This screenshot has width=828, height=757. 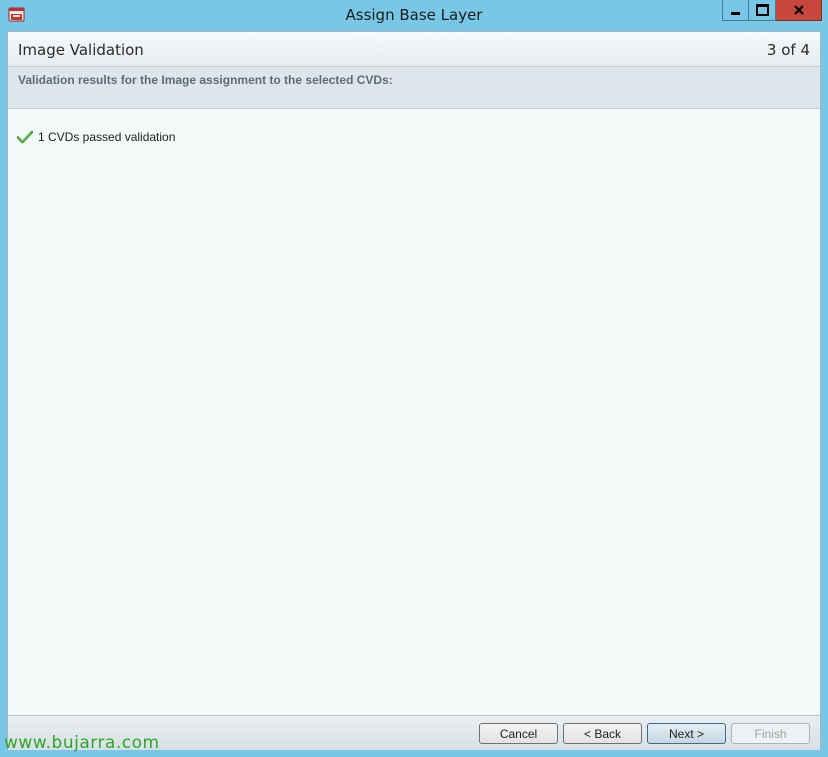 I want to click on watermark: www.bujarra.com, so click(x=82, y=743).